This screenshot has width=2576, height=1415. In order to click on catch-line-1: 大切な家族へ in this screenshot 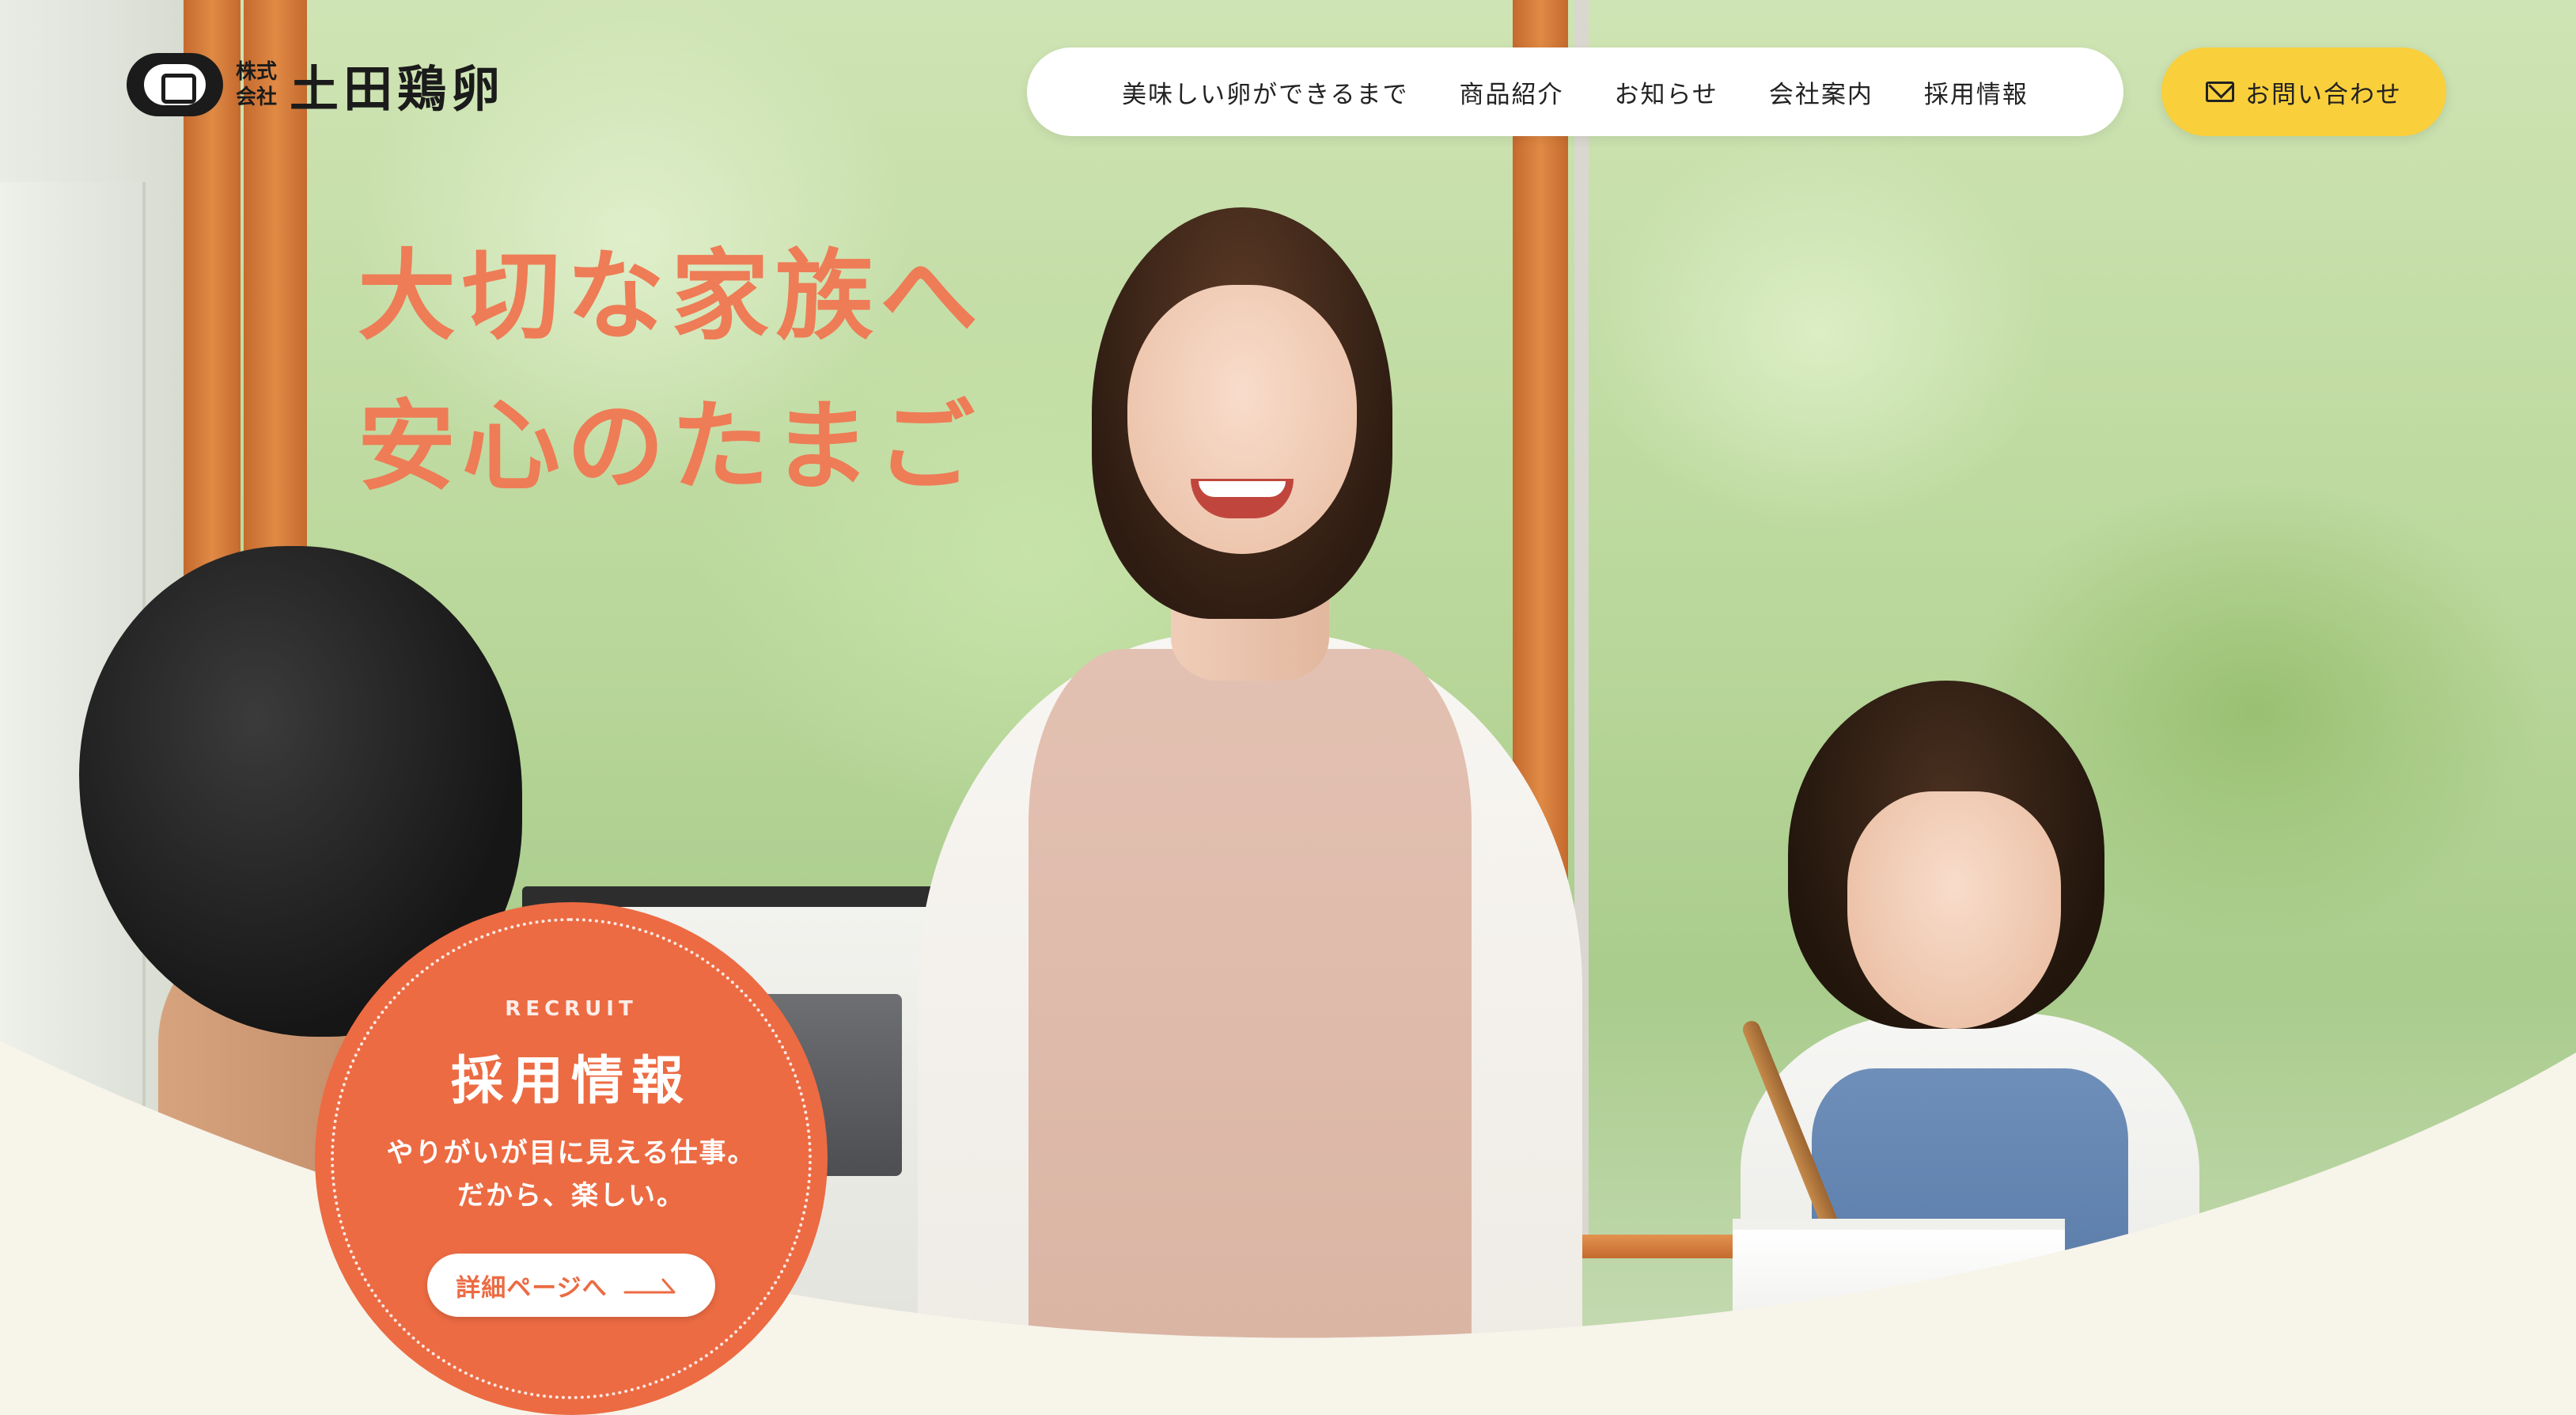, I will do `click(671, 297)`.